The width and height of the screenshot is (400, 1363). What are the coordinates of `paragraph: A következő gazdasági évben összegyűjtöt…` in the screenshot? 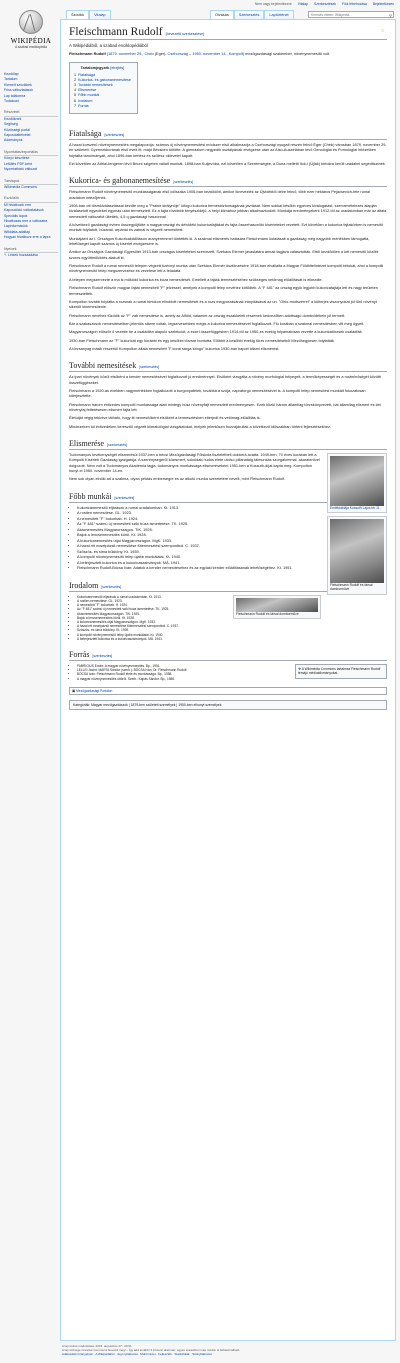 It's located at (226, 228).